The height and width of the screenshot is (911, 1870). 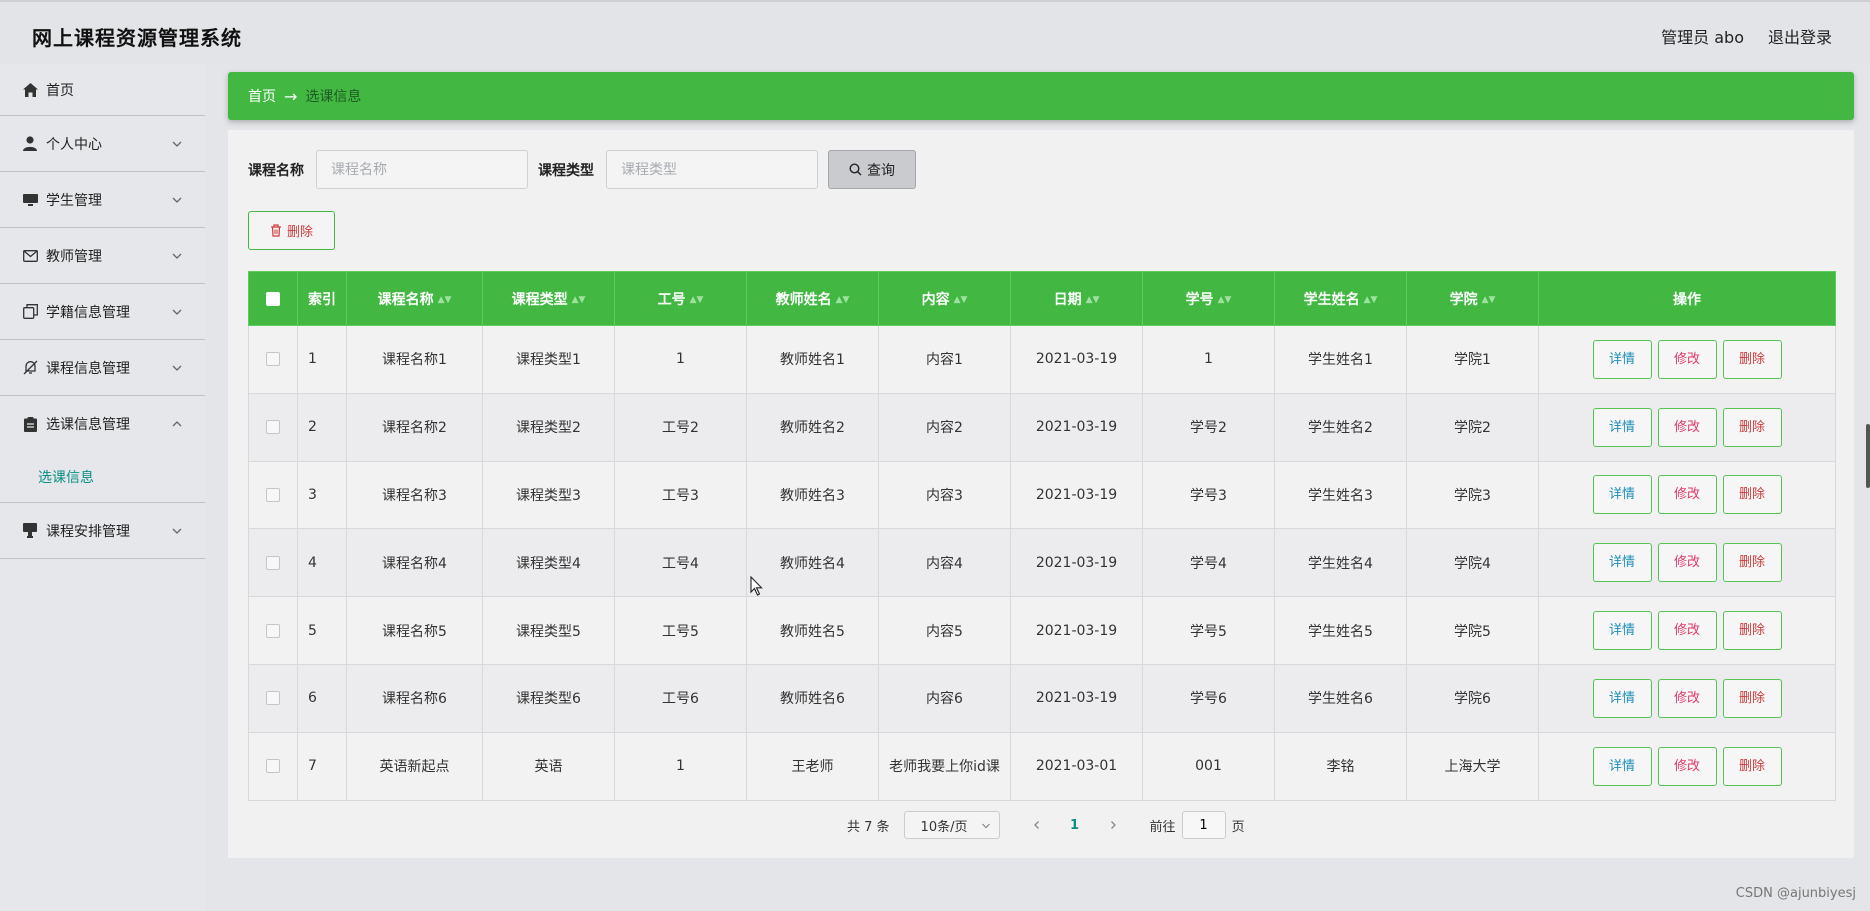 What do you see at coordinates (1076, 495) in the screenshot?
I see `cell-date: 2021-03-19` at bounding box center [1076, 495].